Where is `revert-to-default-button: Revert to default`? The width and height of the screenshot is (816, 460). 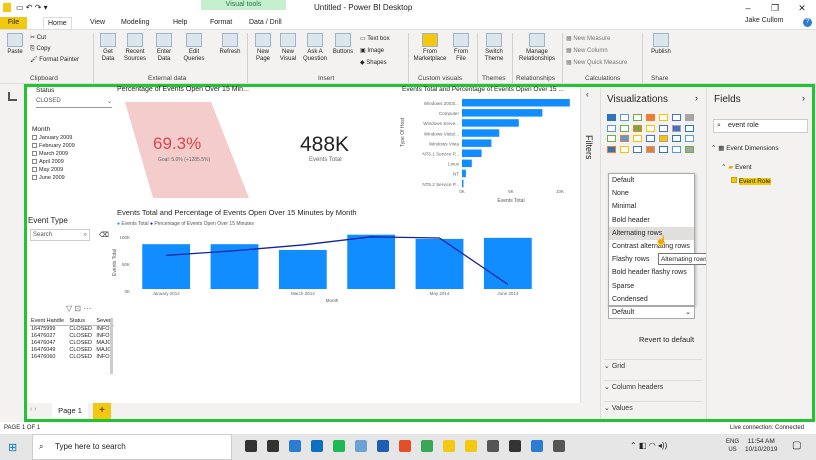 revert-to-default-button: Revert to default is located at coordinates (666, 339).